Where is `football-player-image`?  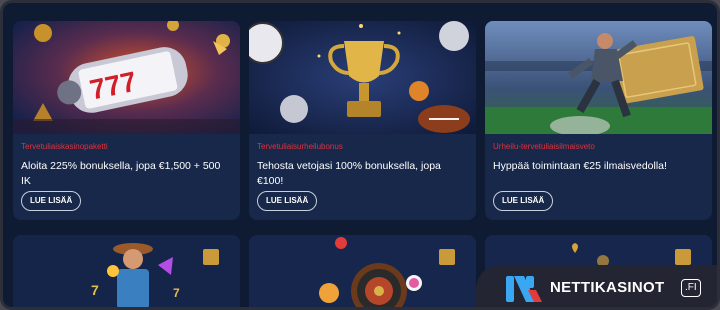 football-player-image is located at coordinates (598, 77).